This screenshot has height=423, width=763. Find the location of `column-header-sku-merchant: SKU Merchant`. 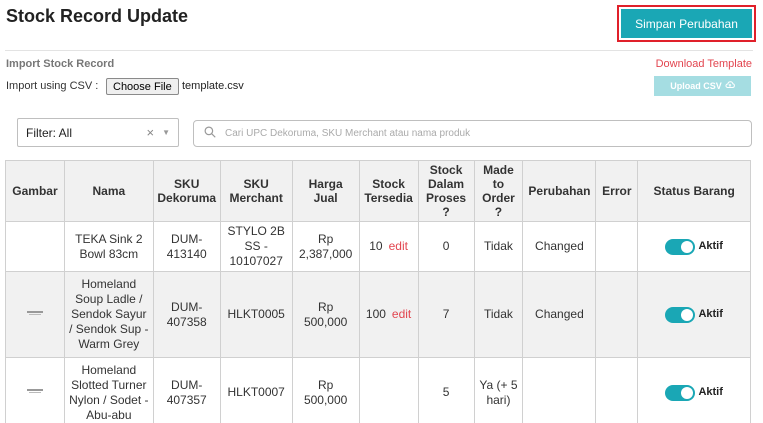

column-header-sku-merchant: SKU Merchant is located at coordinates (256, 191).